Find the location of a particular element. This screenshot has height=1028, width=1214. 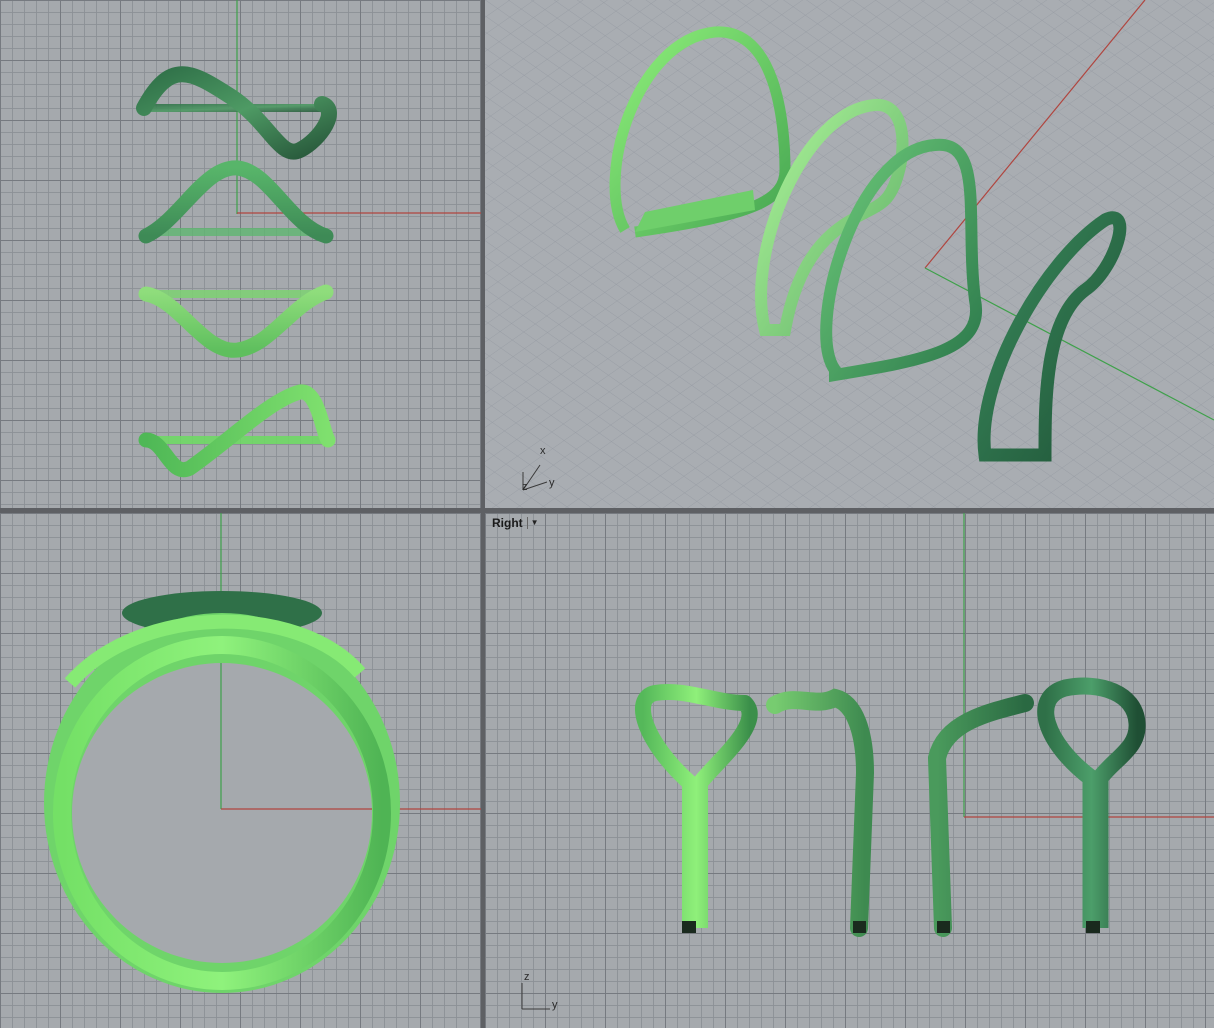

ring-hole is located at coordinates (222, 813).